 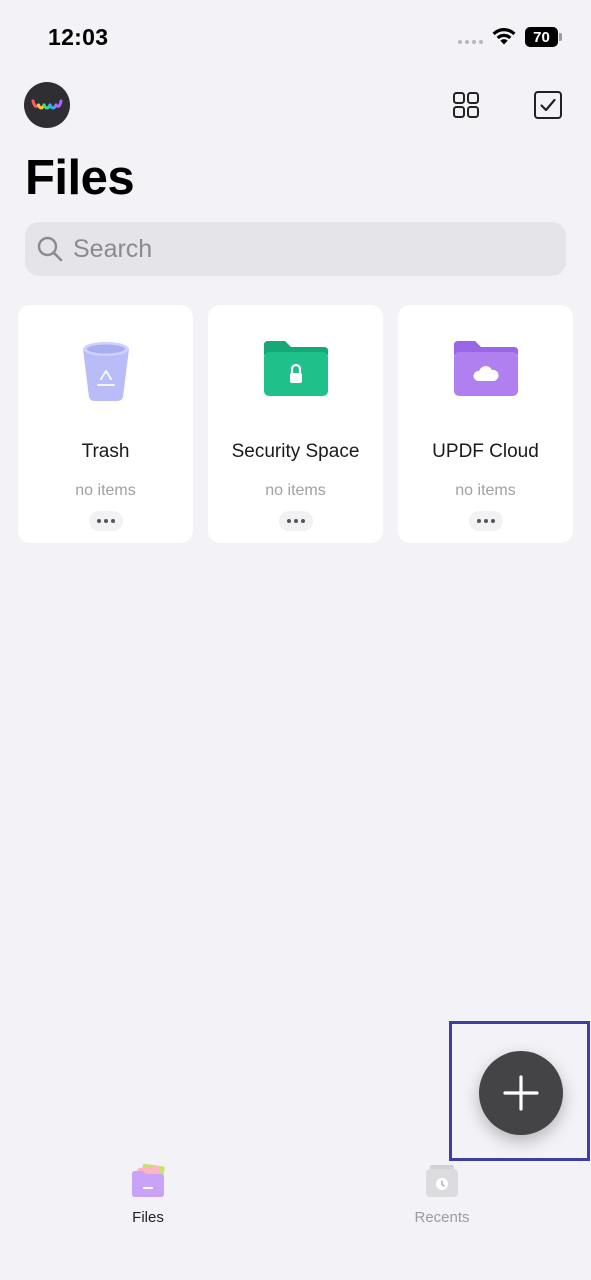 I want to click on page-title: Files, so click(x=80, y=178).